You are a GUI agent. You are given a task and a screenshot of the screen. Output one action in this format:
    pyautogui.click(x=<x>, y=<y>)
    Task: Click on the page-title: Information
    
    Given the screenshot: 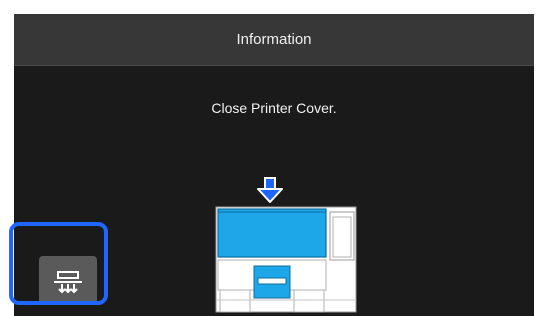 What is the action you would take?
    pyautogui.click(x=274, y=39)
    